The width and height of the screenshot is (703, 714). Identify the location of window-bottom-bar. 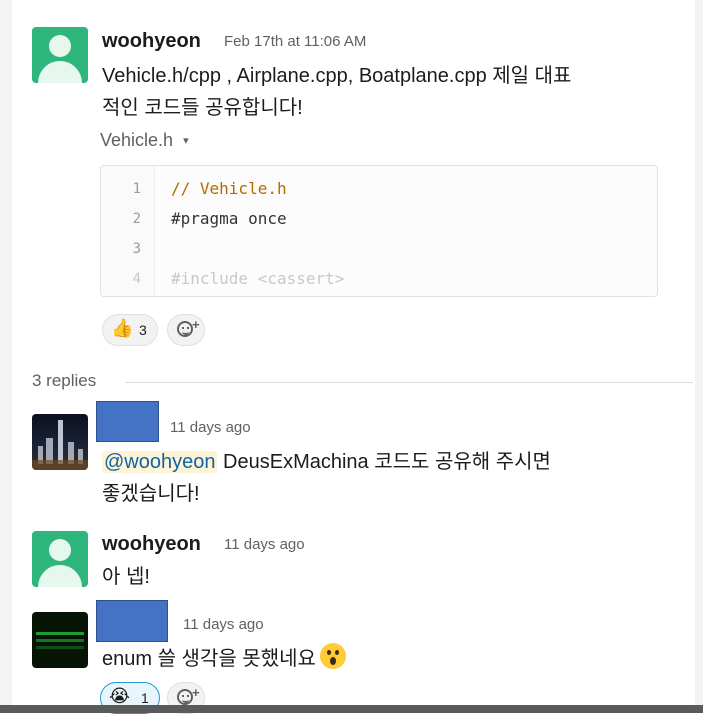
(351, 709).